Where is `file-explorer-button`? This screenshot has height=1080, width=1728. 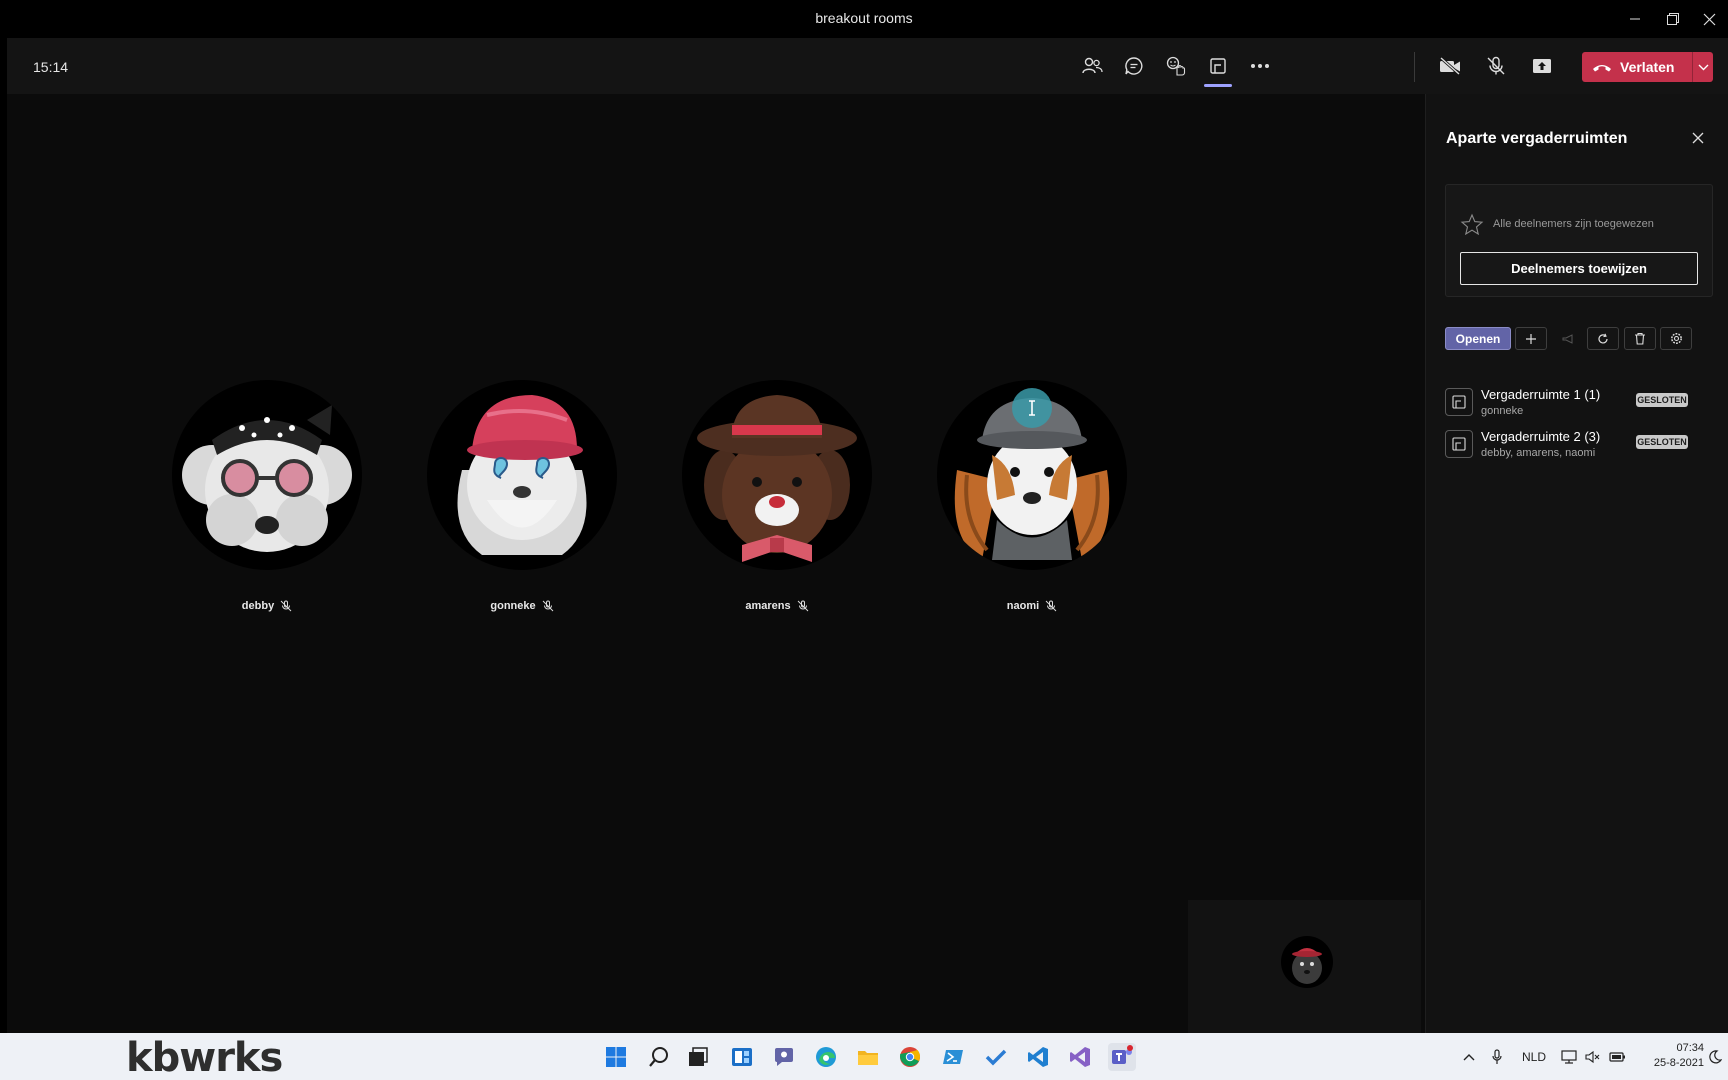
file-explorer-button is located at coordinates (868, 1057).